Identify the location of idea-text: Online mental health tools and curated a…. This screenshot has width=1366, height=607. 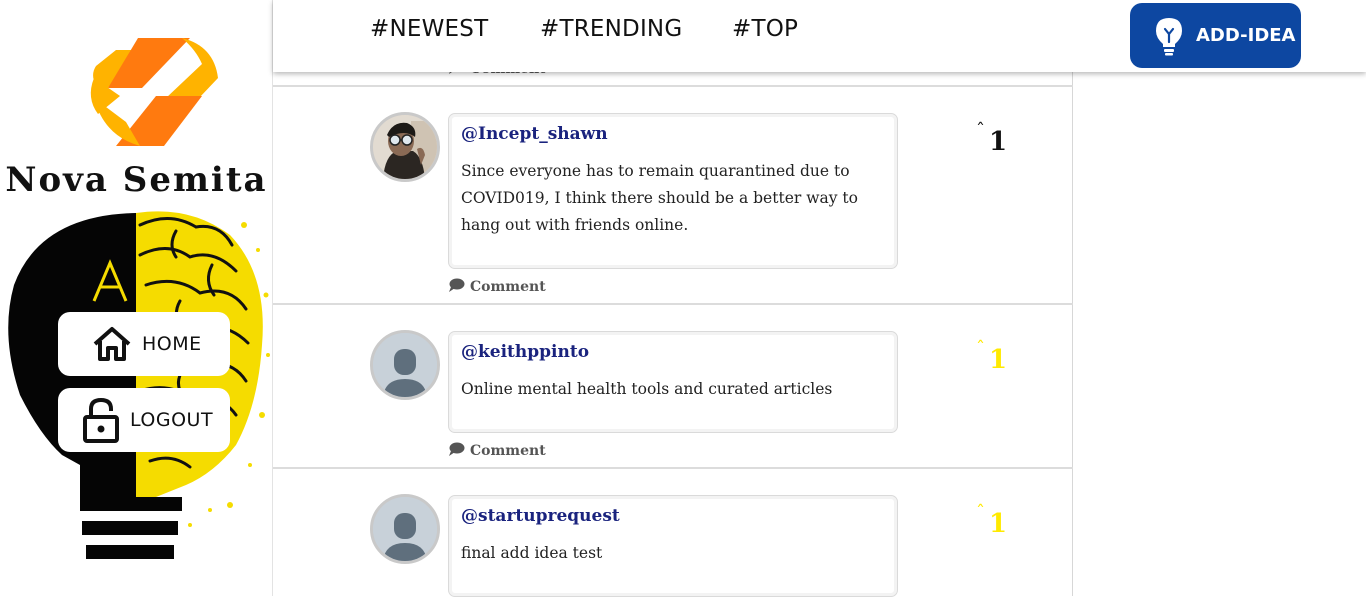
(647, 389).